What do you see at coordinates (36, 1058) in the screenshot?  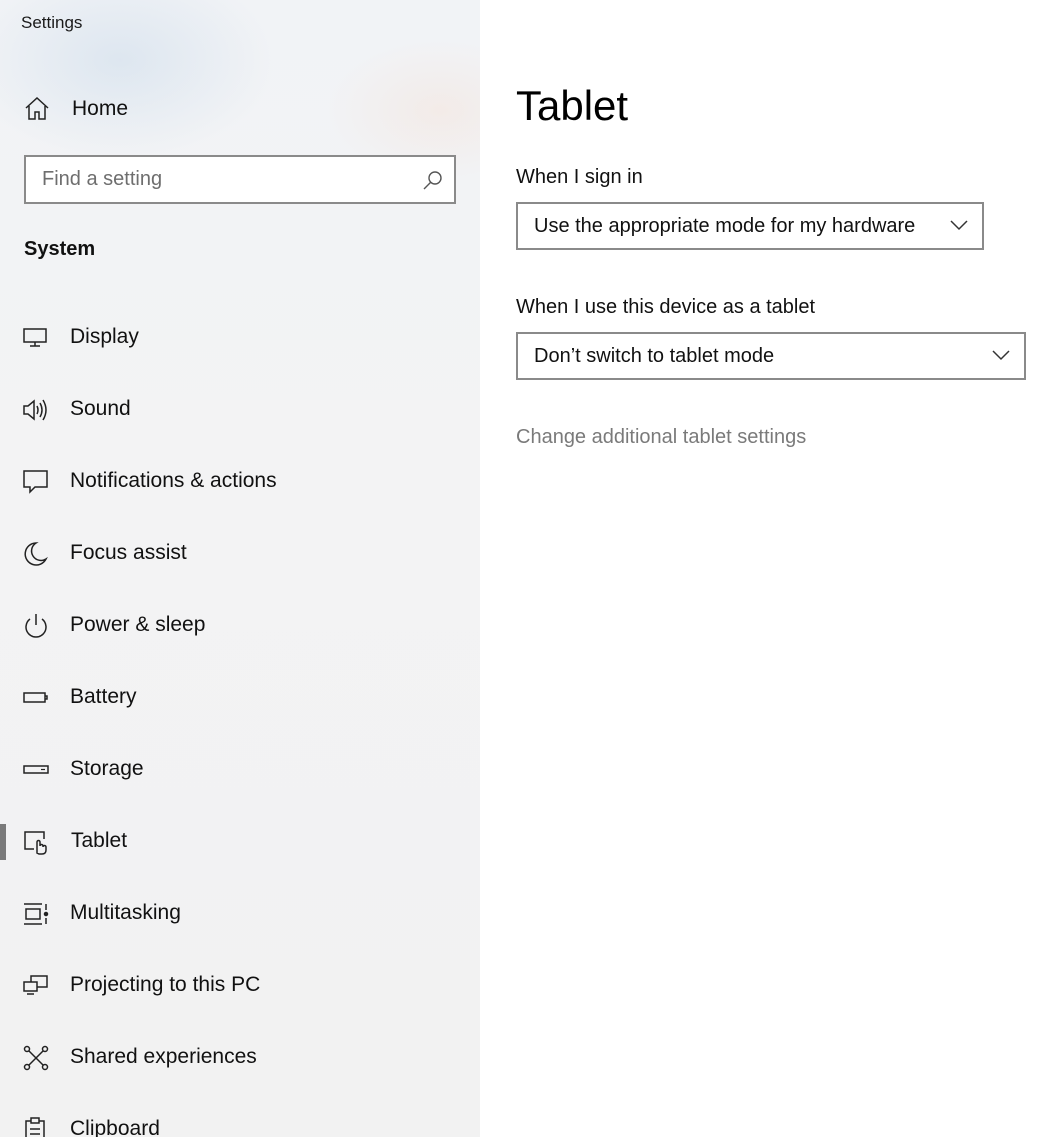 I see `shared-experiences-icon` at bounding box center [36, 1058].